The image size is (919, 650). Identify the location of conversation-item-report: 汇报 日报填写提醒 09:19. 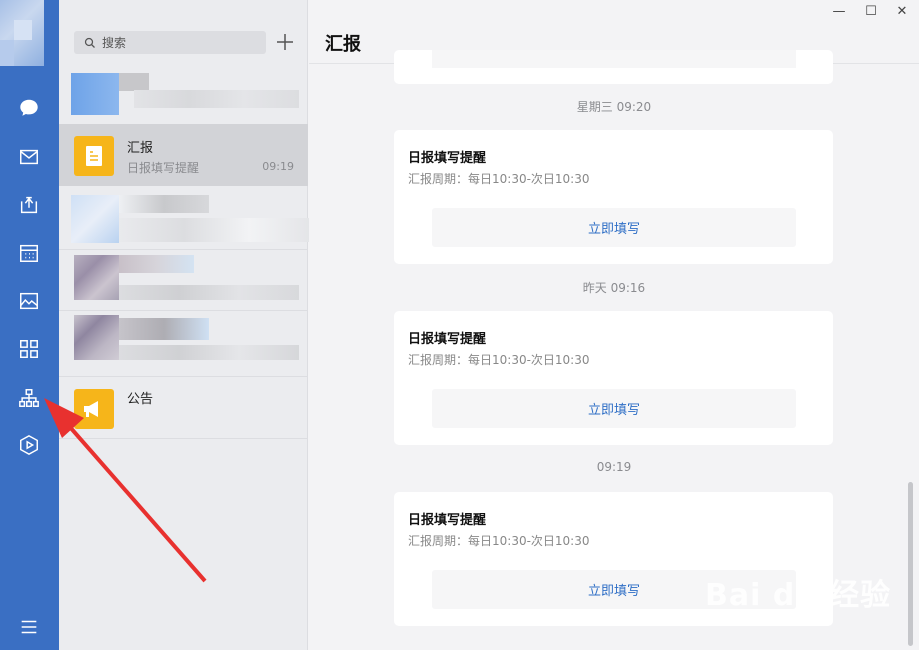
(183, 155).